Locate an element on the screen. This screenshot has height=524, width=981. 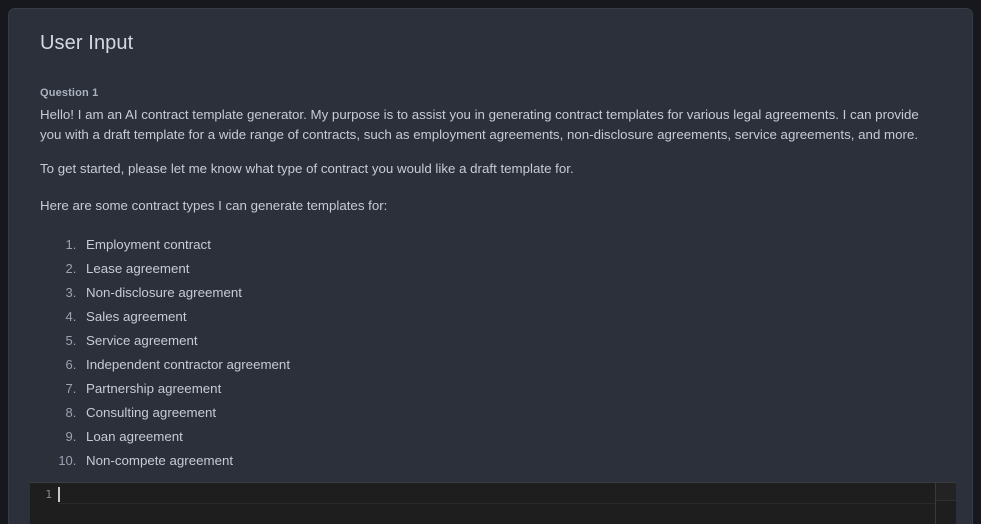
list-item: Employment contract is located at coordinates (511, 245).